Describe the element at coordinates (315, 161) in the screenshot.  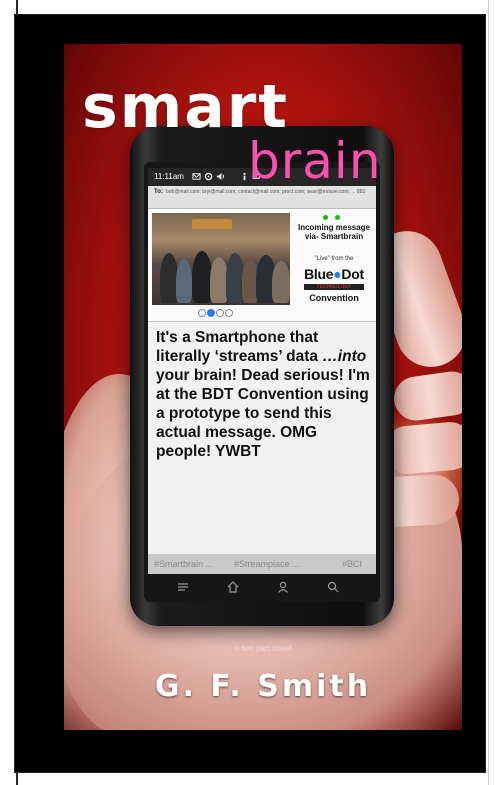
I see `title-brain: brain` at that location.